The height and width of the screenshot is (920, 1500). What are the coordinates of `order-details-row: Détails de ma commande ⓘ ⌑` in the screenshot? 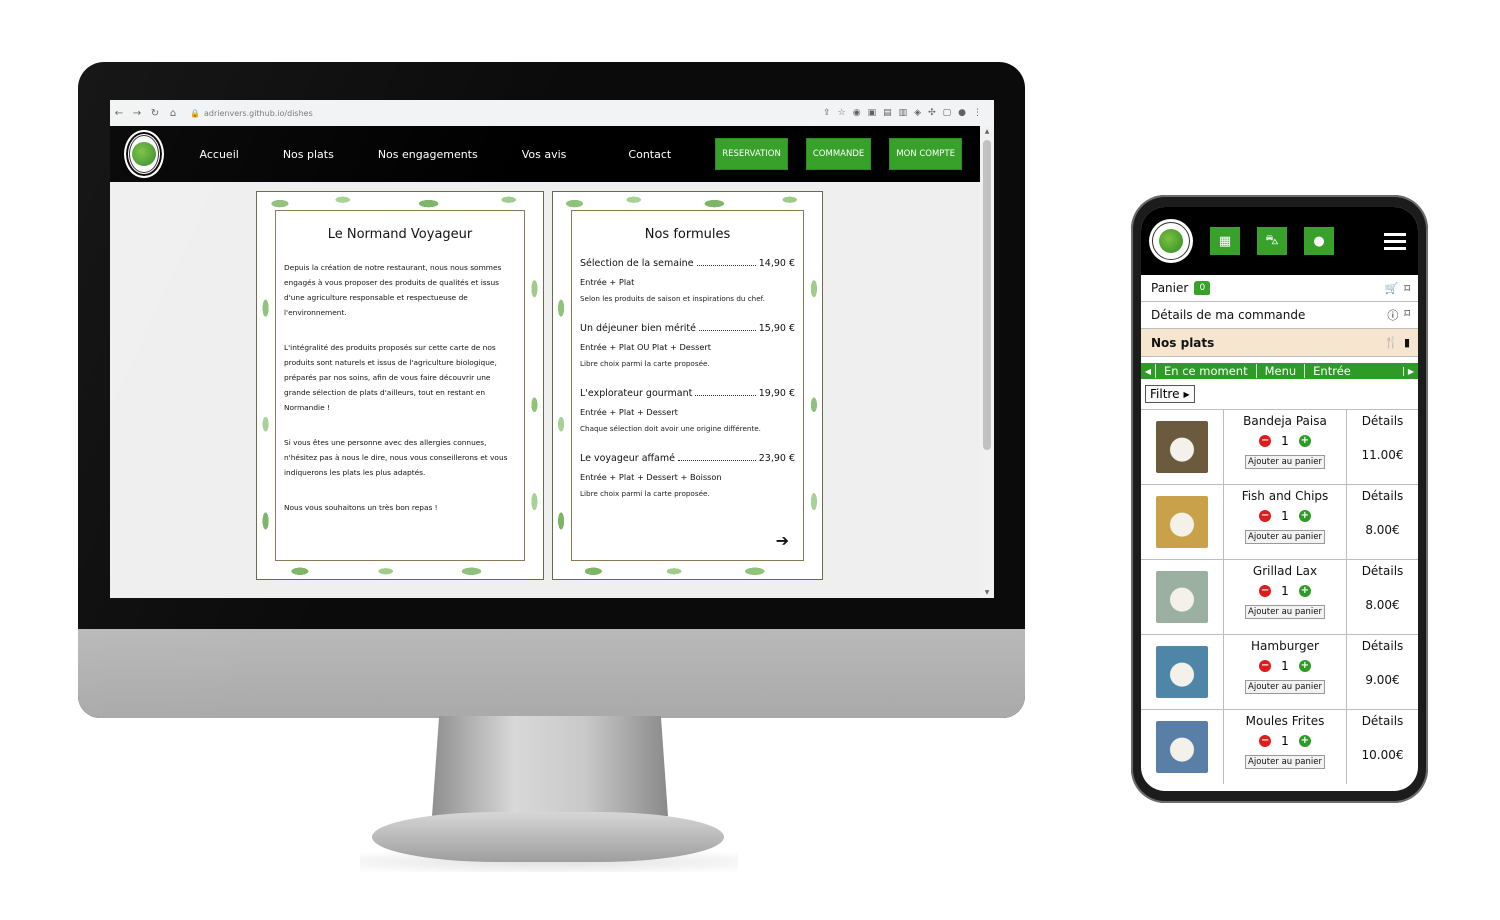 It's located at (1279, 315).